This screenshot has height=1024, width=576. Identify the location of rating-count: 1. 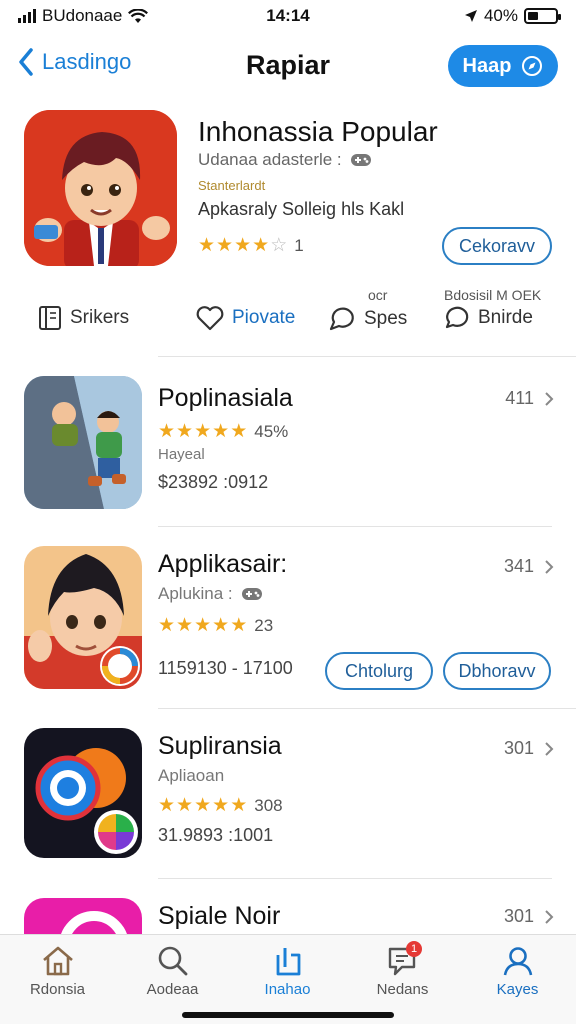
(299, 245).